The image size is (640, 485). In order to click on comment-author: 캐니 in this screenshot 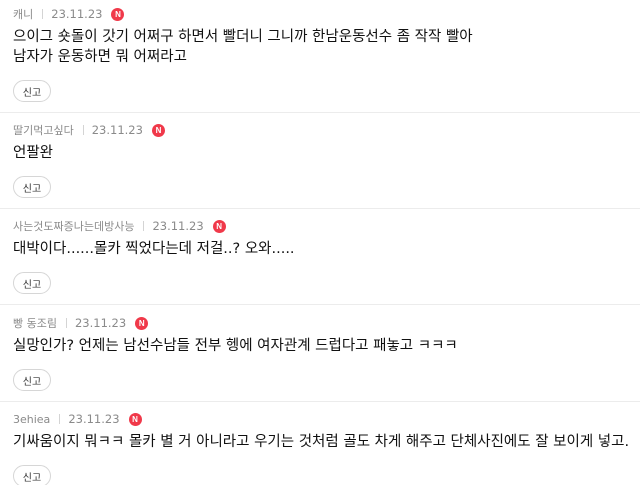, I will do `click(23, 14)`.